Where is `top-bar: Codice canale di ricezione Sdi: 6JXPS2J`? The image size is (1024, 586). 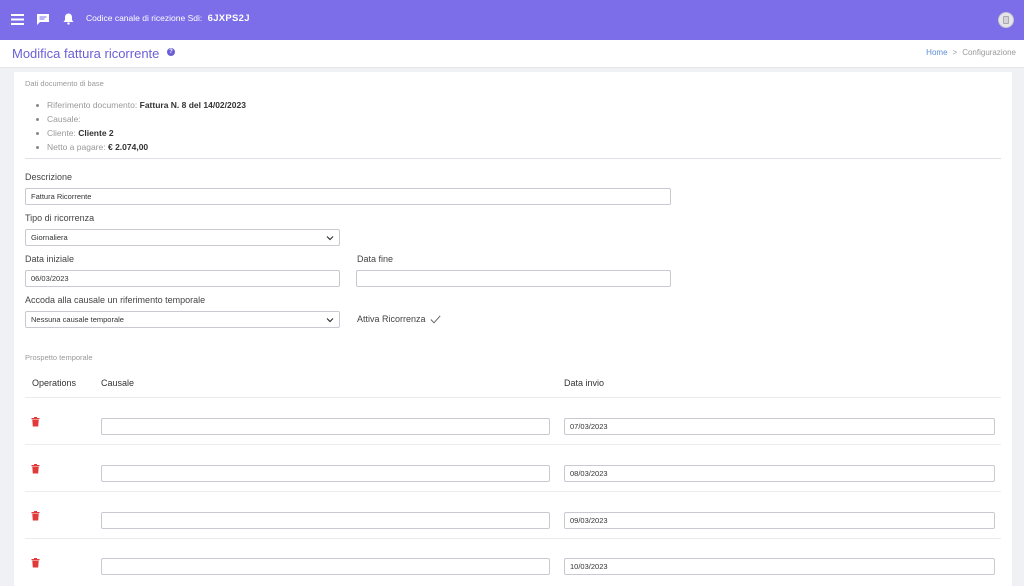 top-bar: Codice canale di ricezione Sdi: 6JXPS2J is located at coordinates (512, 20).